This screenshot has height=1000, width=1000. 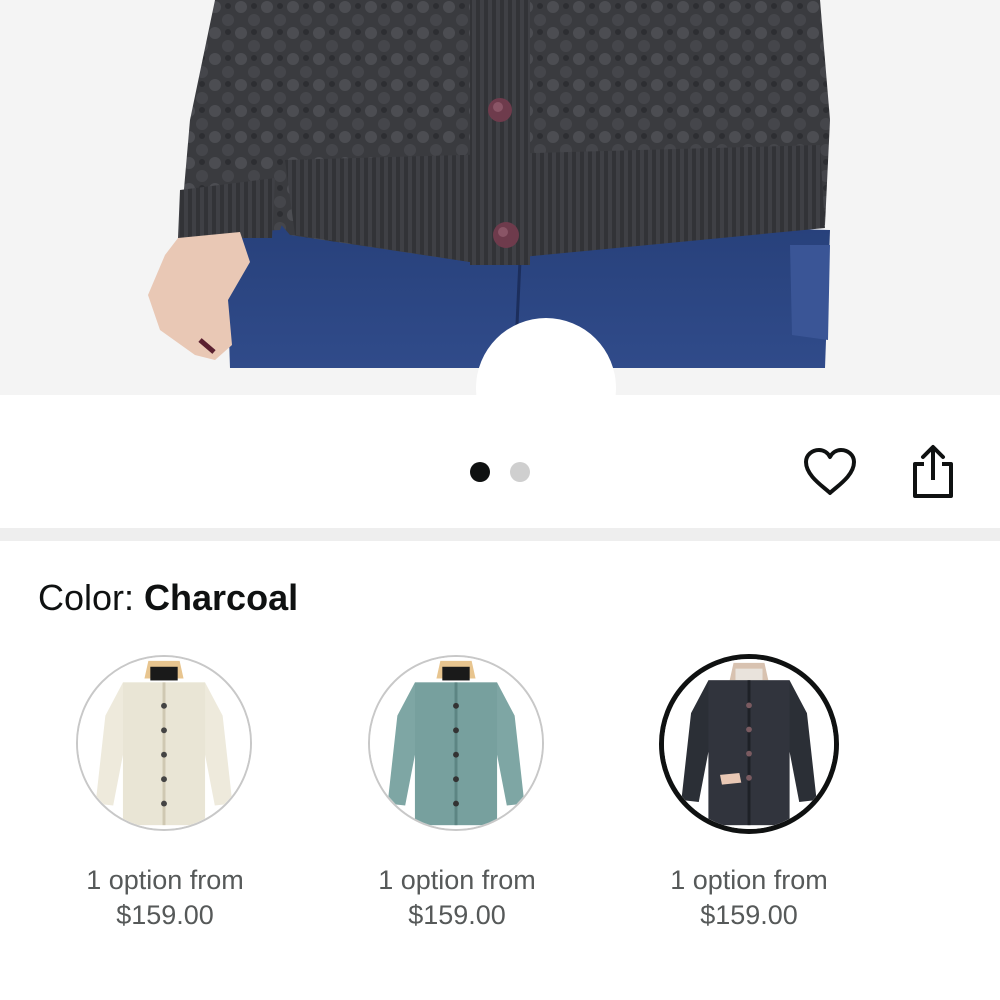 What do you see at coordinates (500, 461) in the screenshot?
I see `image-actions-row` at bounding box center [500, 461].